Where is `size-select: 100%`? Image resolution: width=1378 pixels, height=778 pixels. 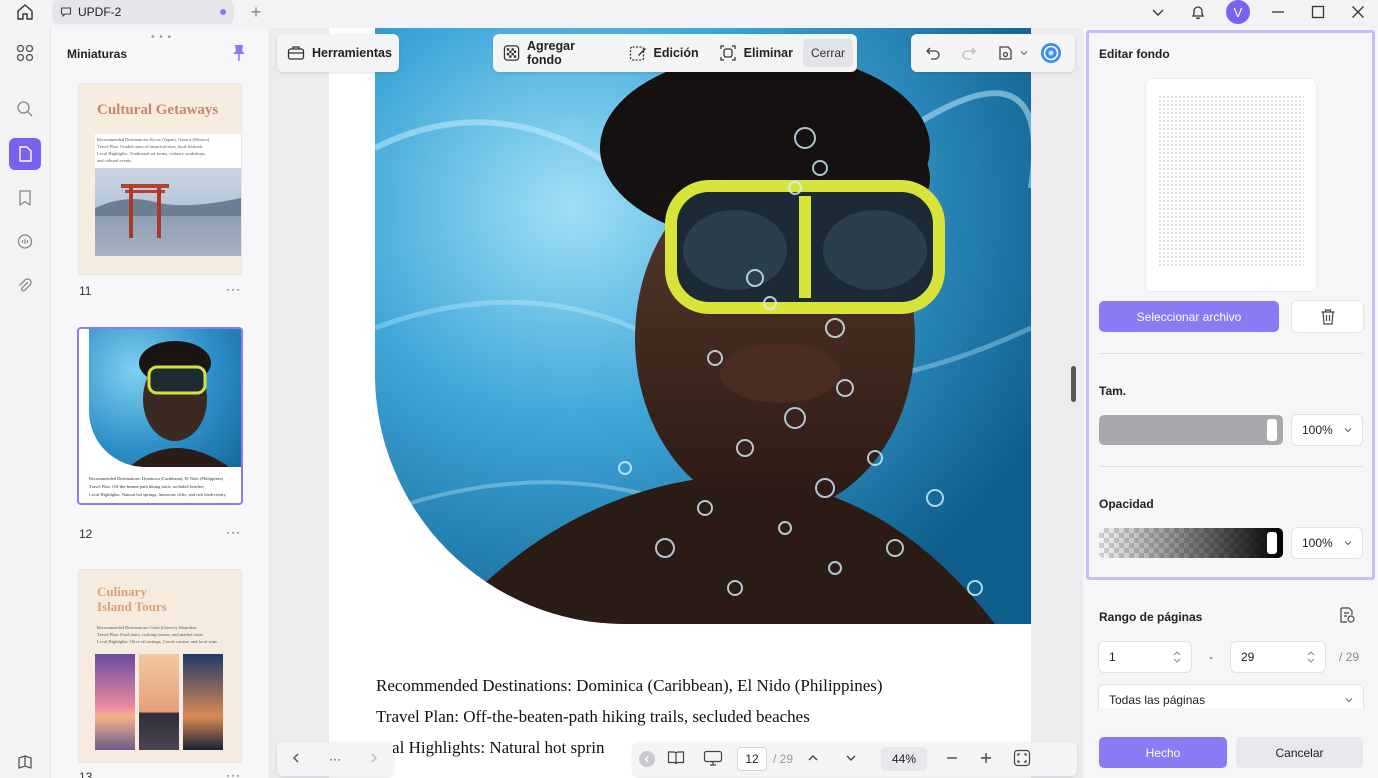
size-select: 100% is located at coordinates (1327, 430).